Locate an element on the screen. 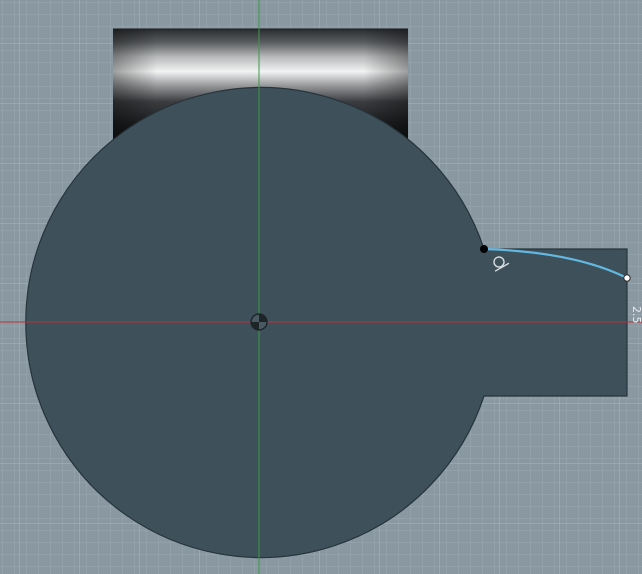  dimension-value: 2.5 is located at coordinates (636, 315).